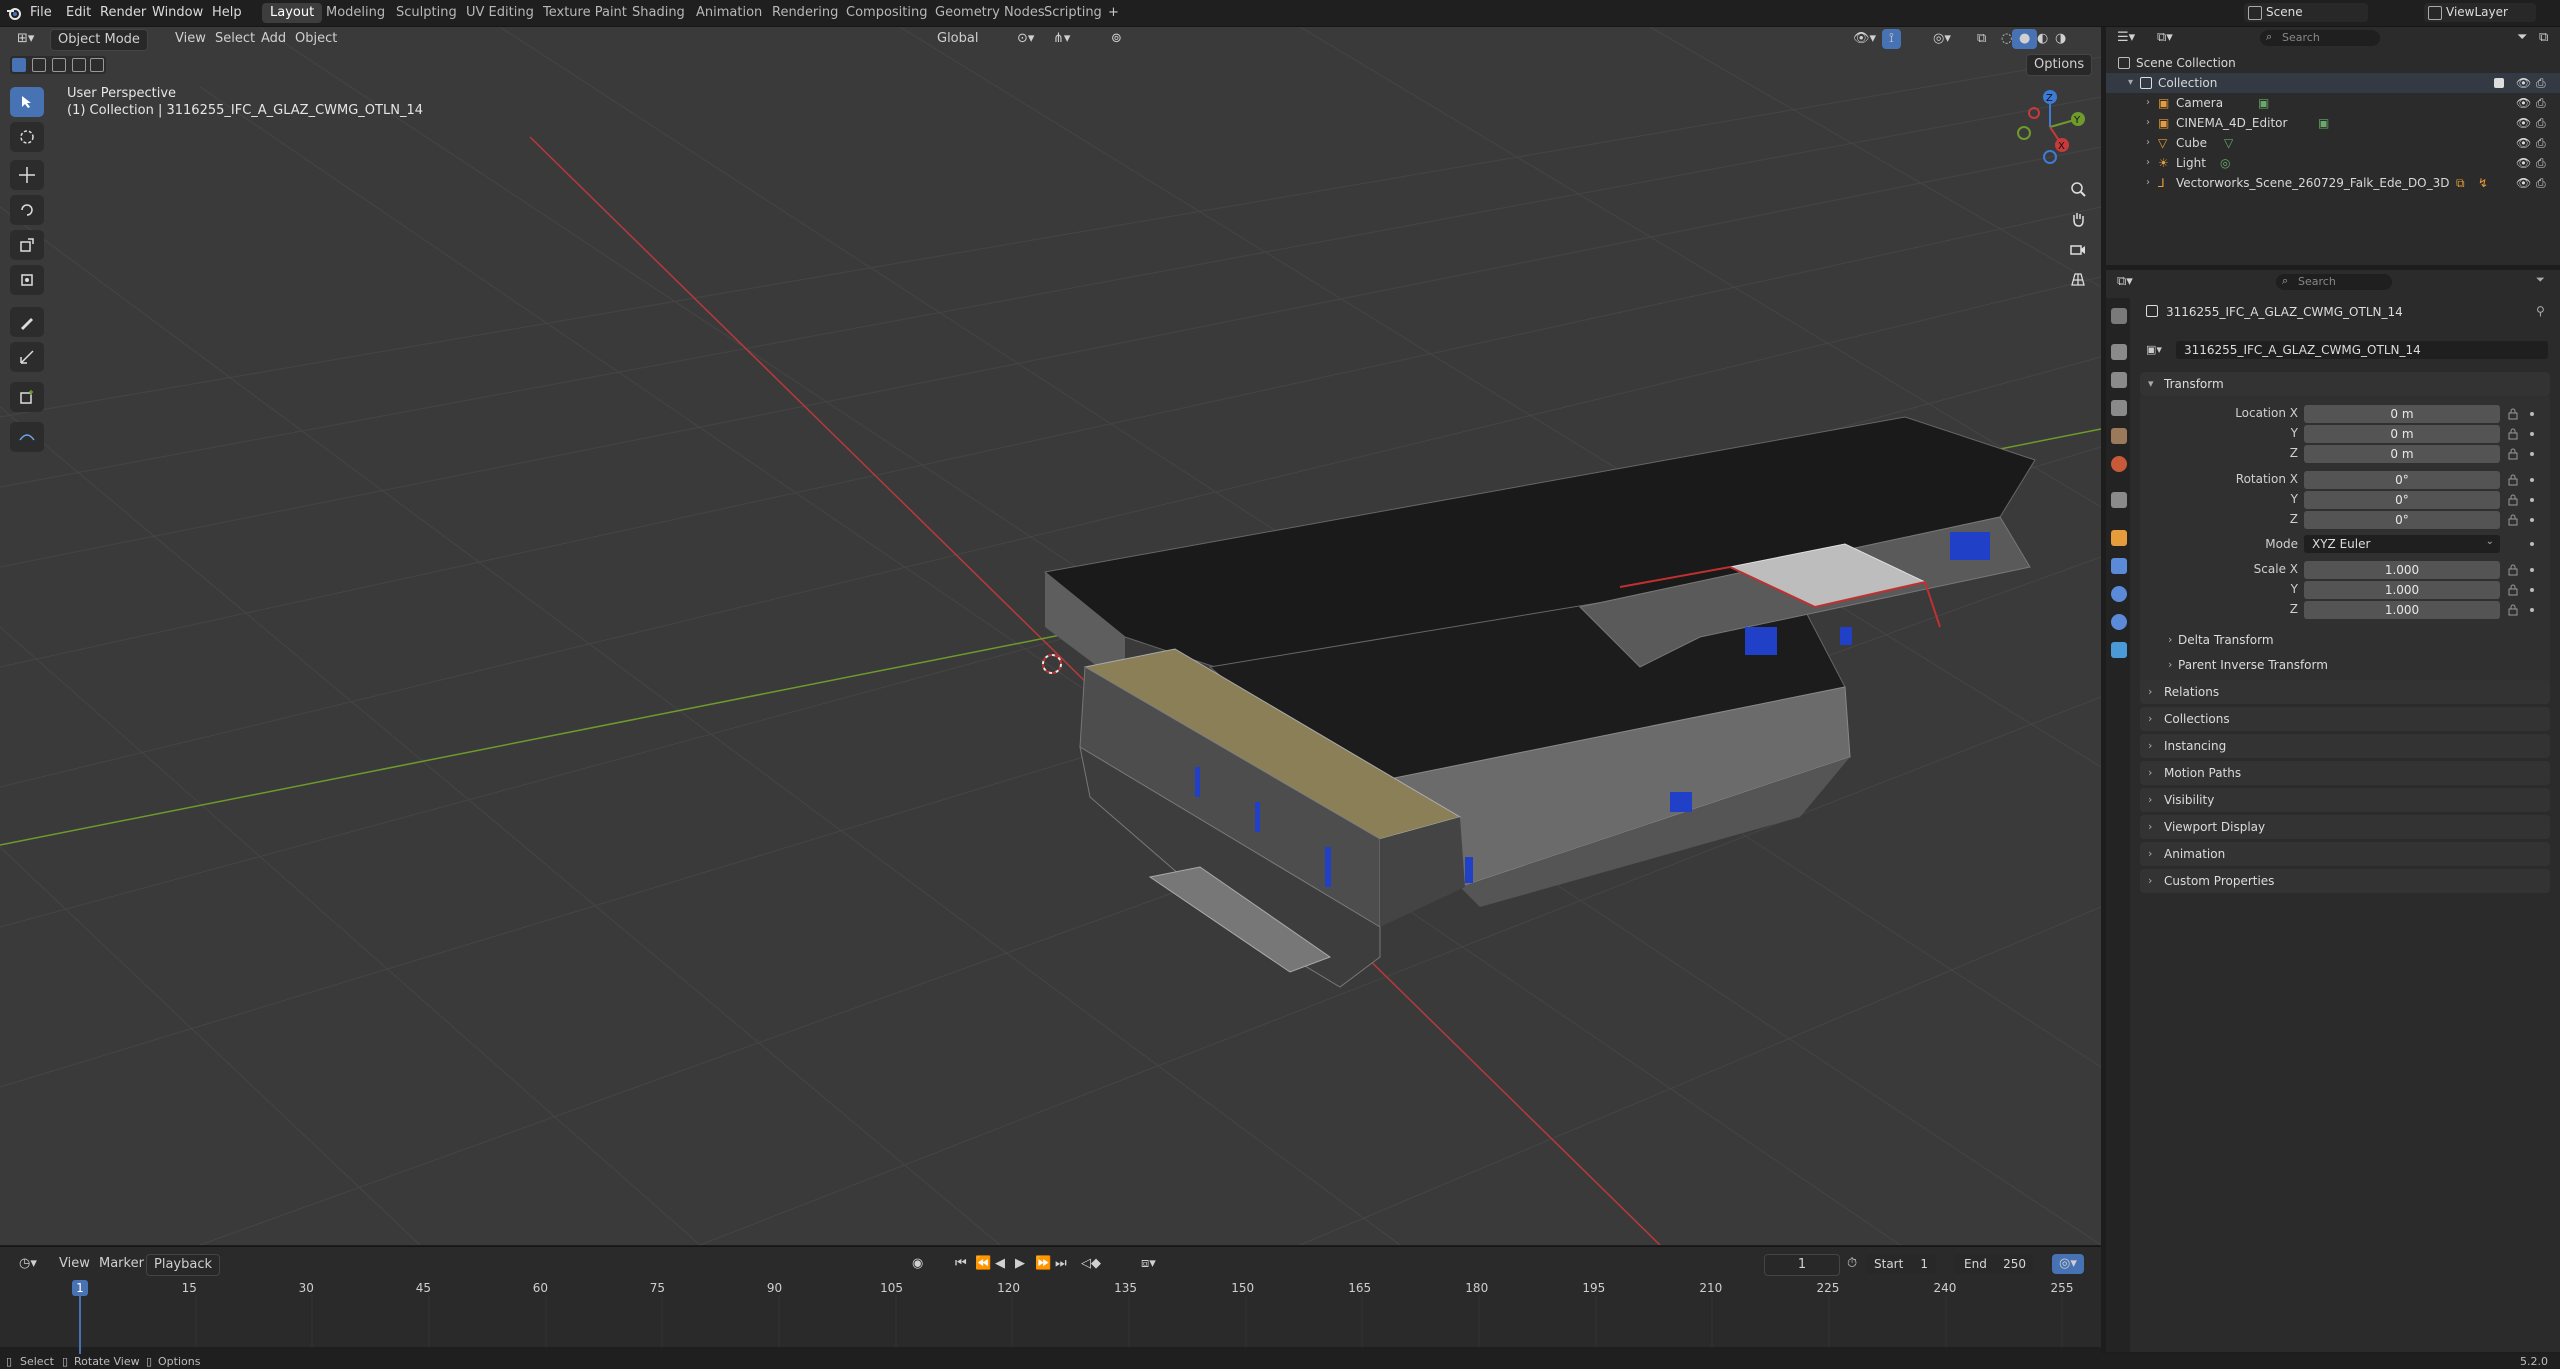 The height and width of the screenshot is (1369, 2560). Describe the element at coordinates (79, 65) in the screenshot. I see `select-invert-icon` at that location.